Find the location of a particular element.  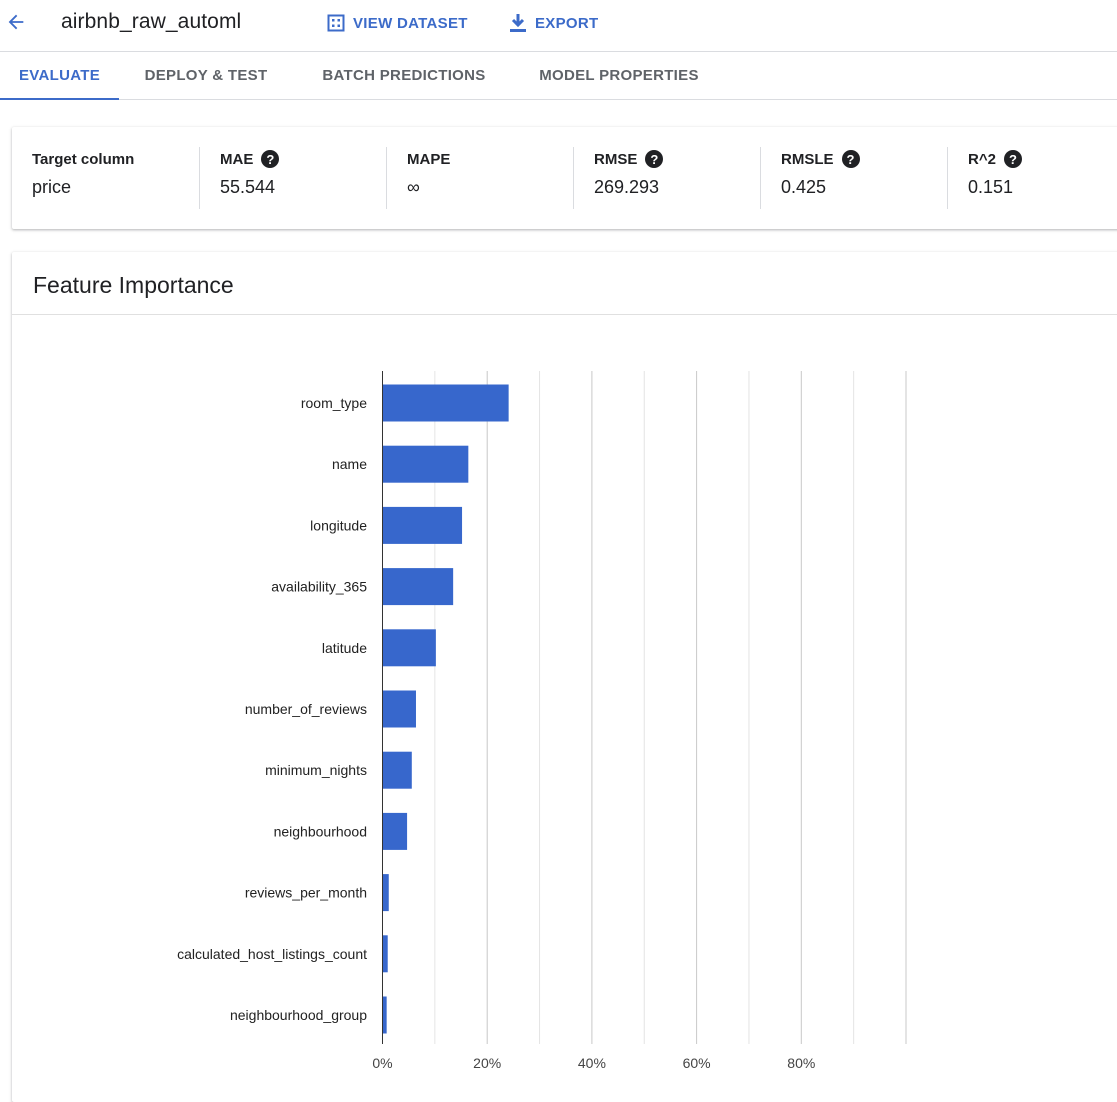

category-label: longitude is located at coordinates (338, 525).